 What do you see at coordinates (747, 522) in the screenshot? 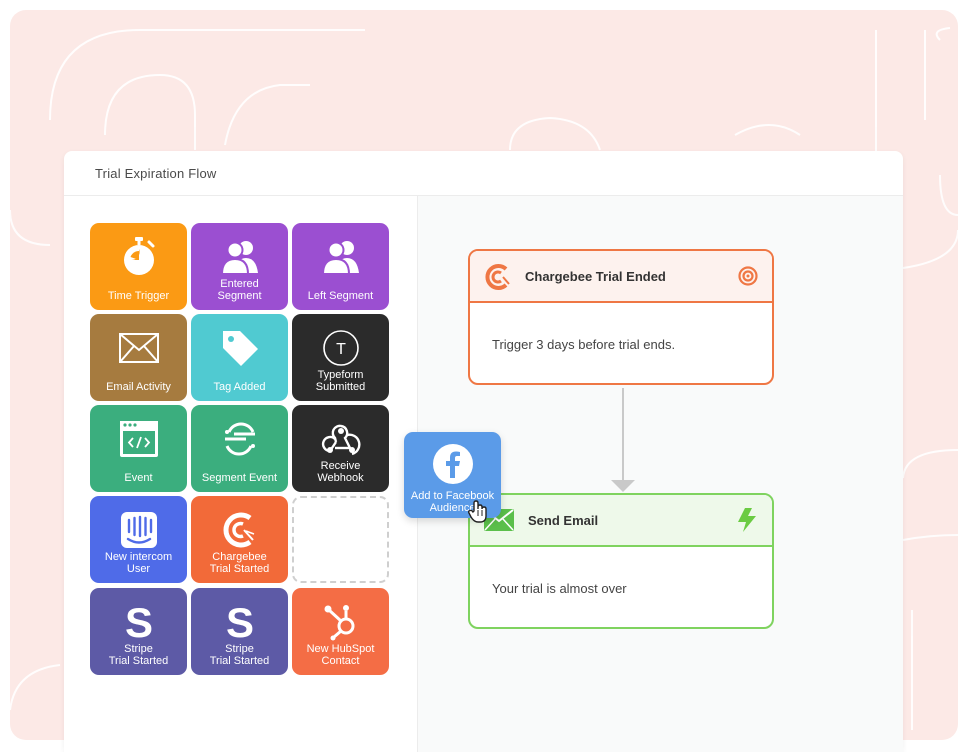
I see `lightning-icon` at bounding box center [747, 522].